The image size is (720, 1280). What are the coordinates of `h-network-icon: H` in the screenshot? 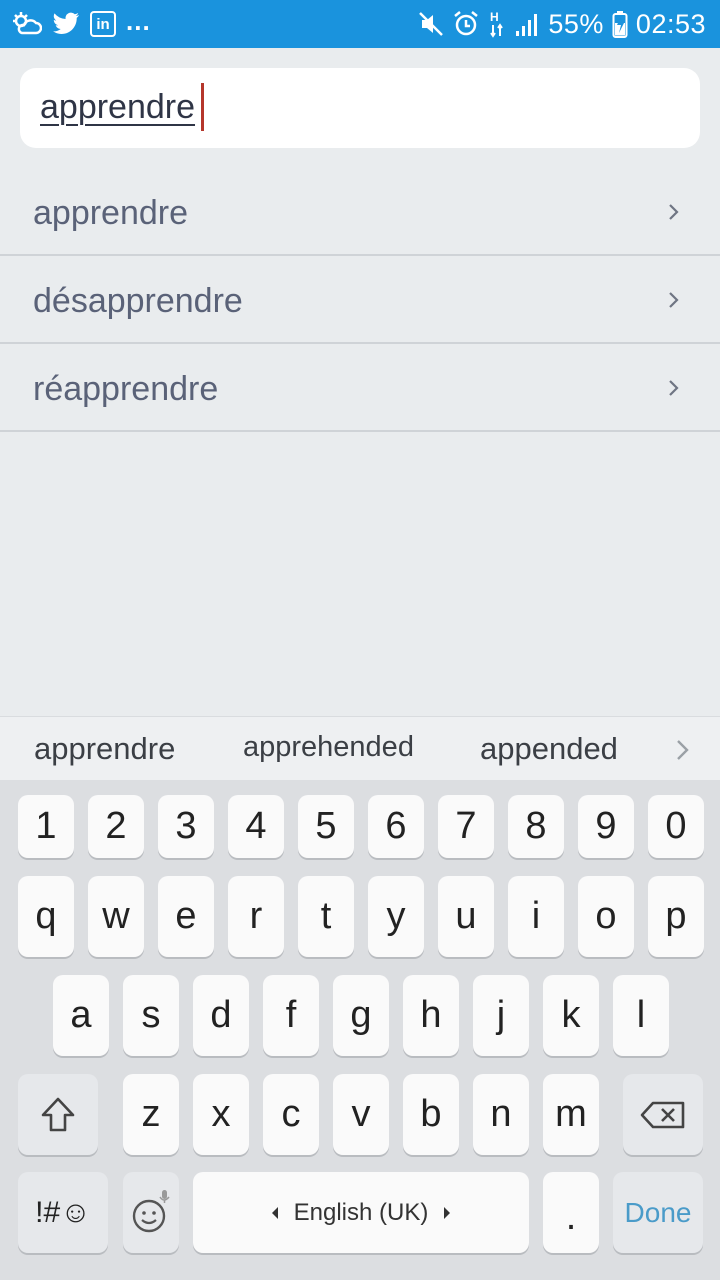 It's located at (497, 24).